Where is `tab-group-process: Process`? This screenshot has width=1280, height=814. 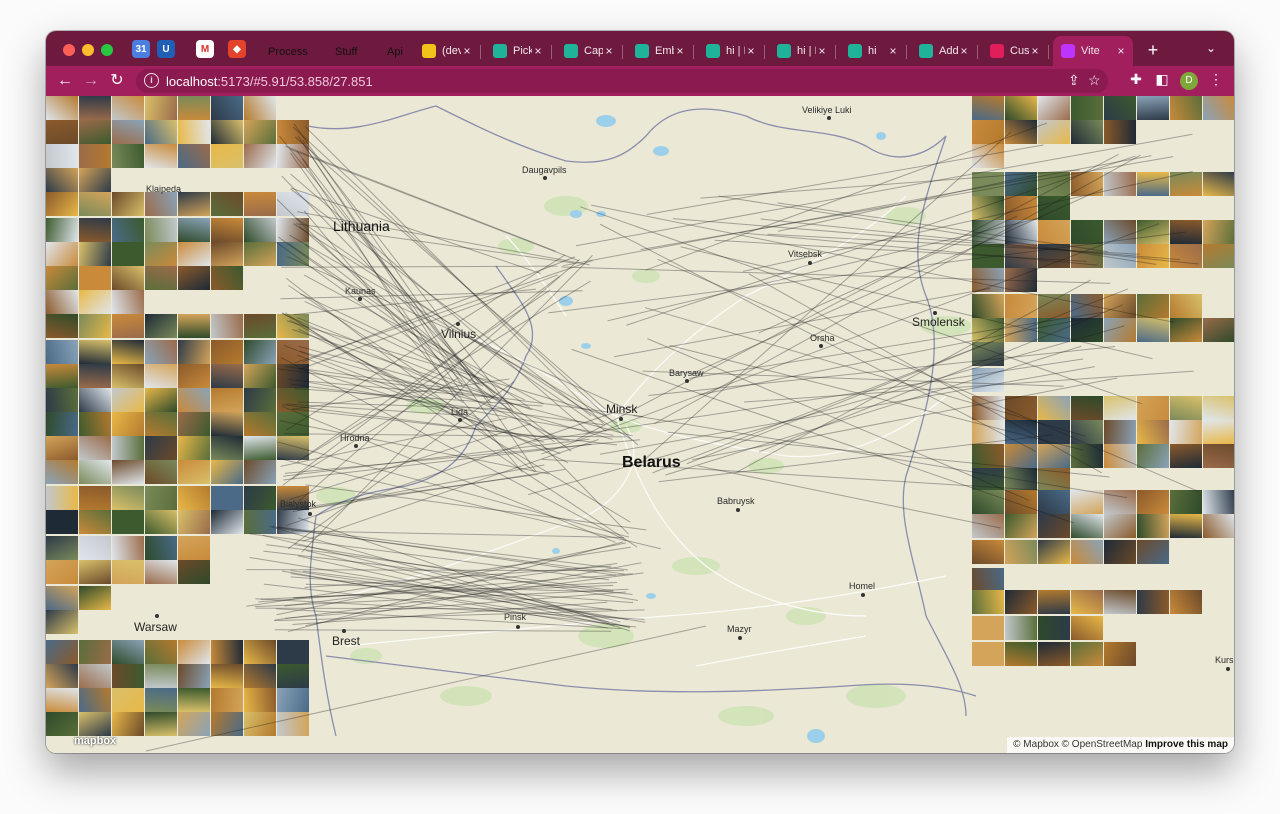
tab-group-process: Process is located at coordinates (288, 52).